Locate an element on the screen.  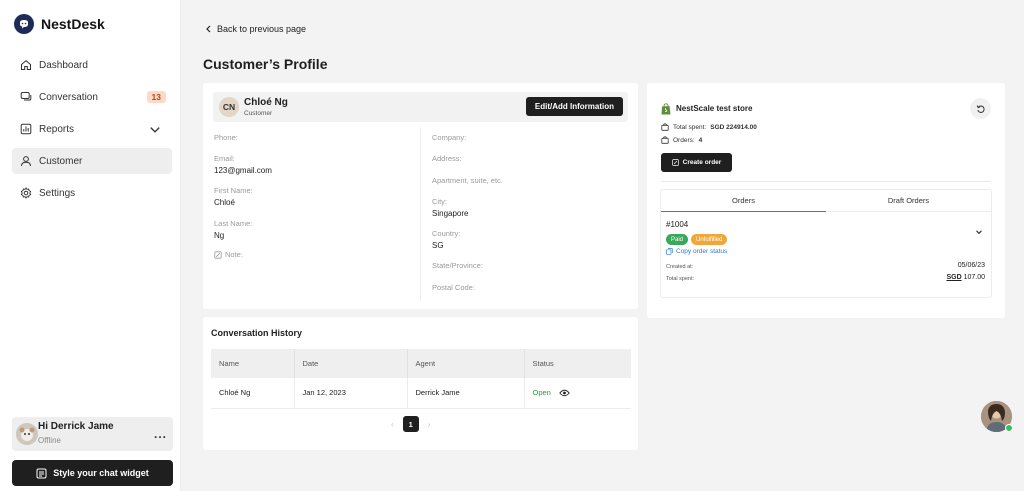
customer-role: Customer is located at coordinates (258, 113).